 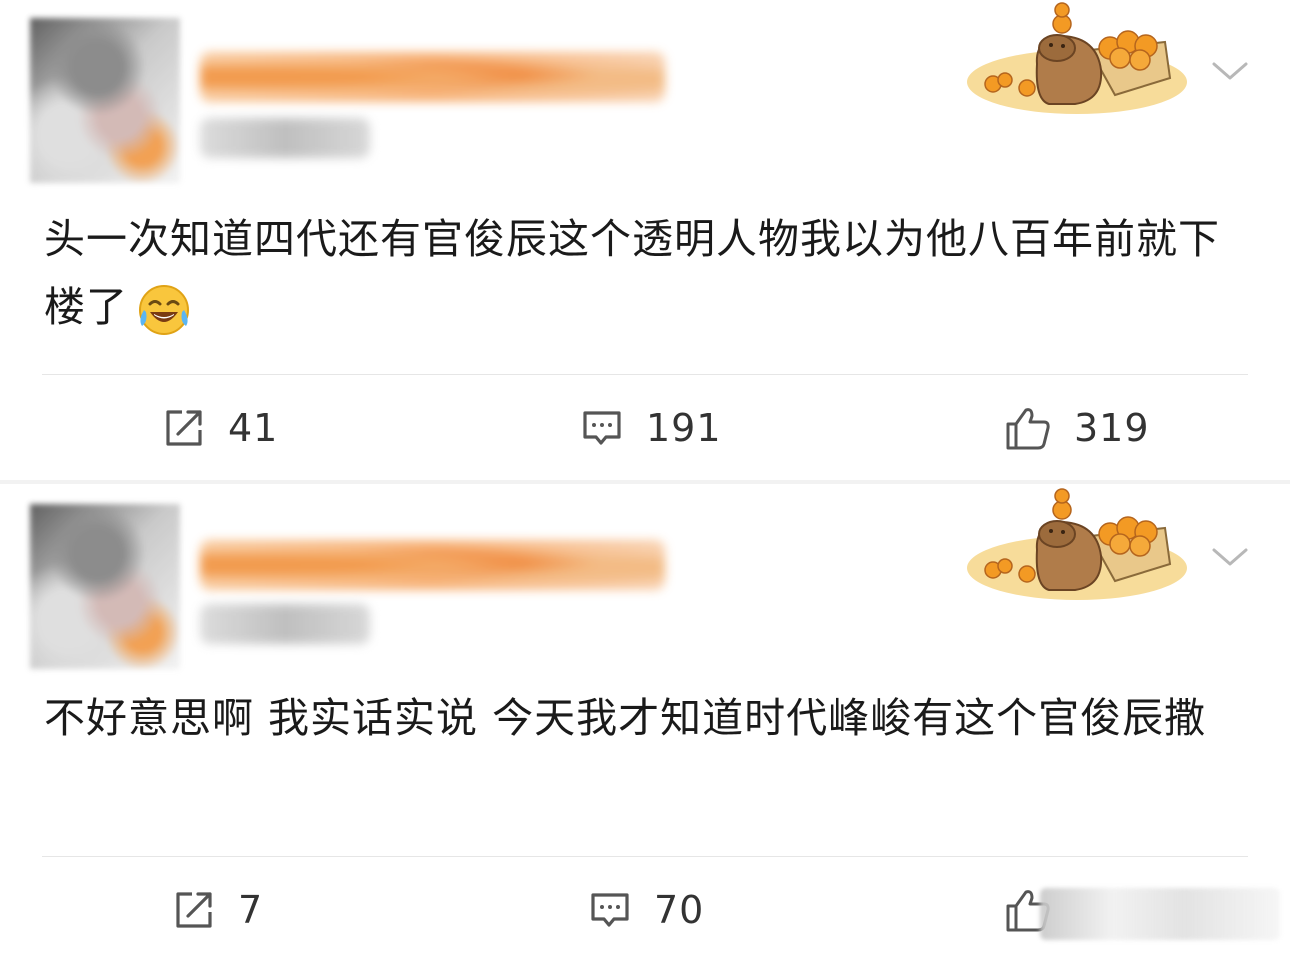 I want to click on post-text: 头一次知道四代还有官俊辰这个透明人物我以为他八百年前就下楼了, so click(x=644, y=273).